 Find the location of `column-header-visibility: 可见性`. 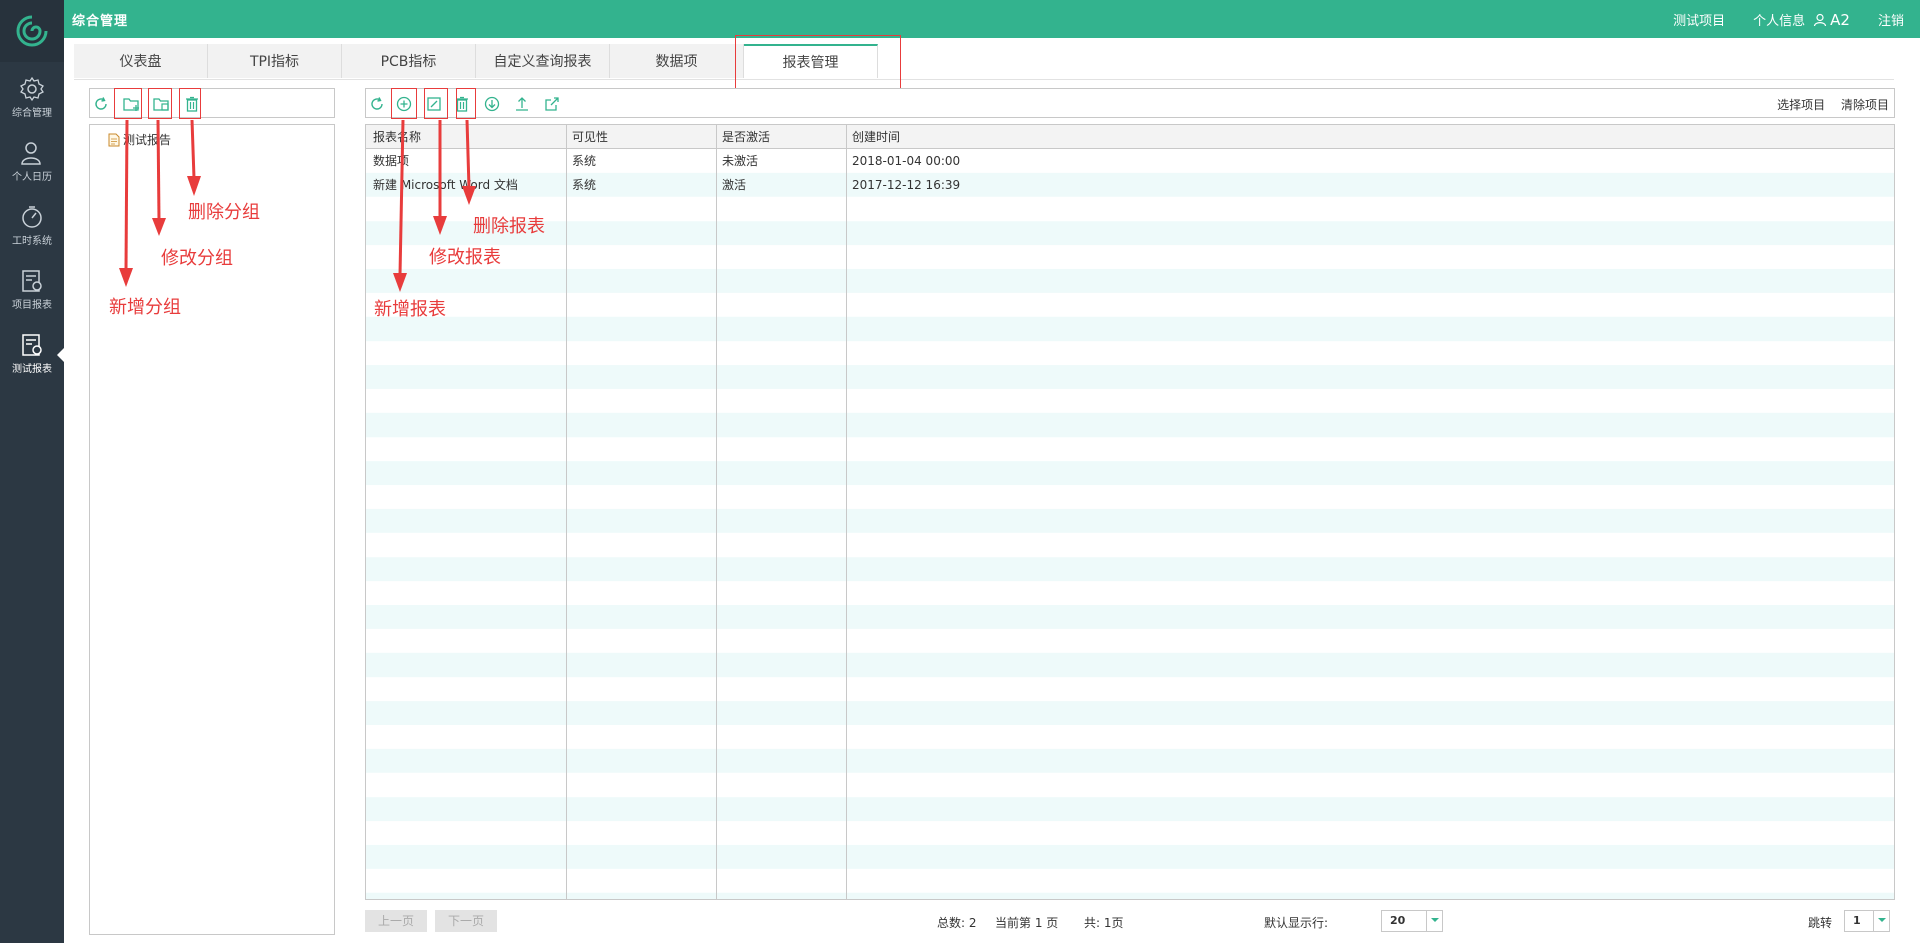

column-header-visibility: 可见性 is located at coordinates (590, 137).